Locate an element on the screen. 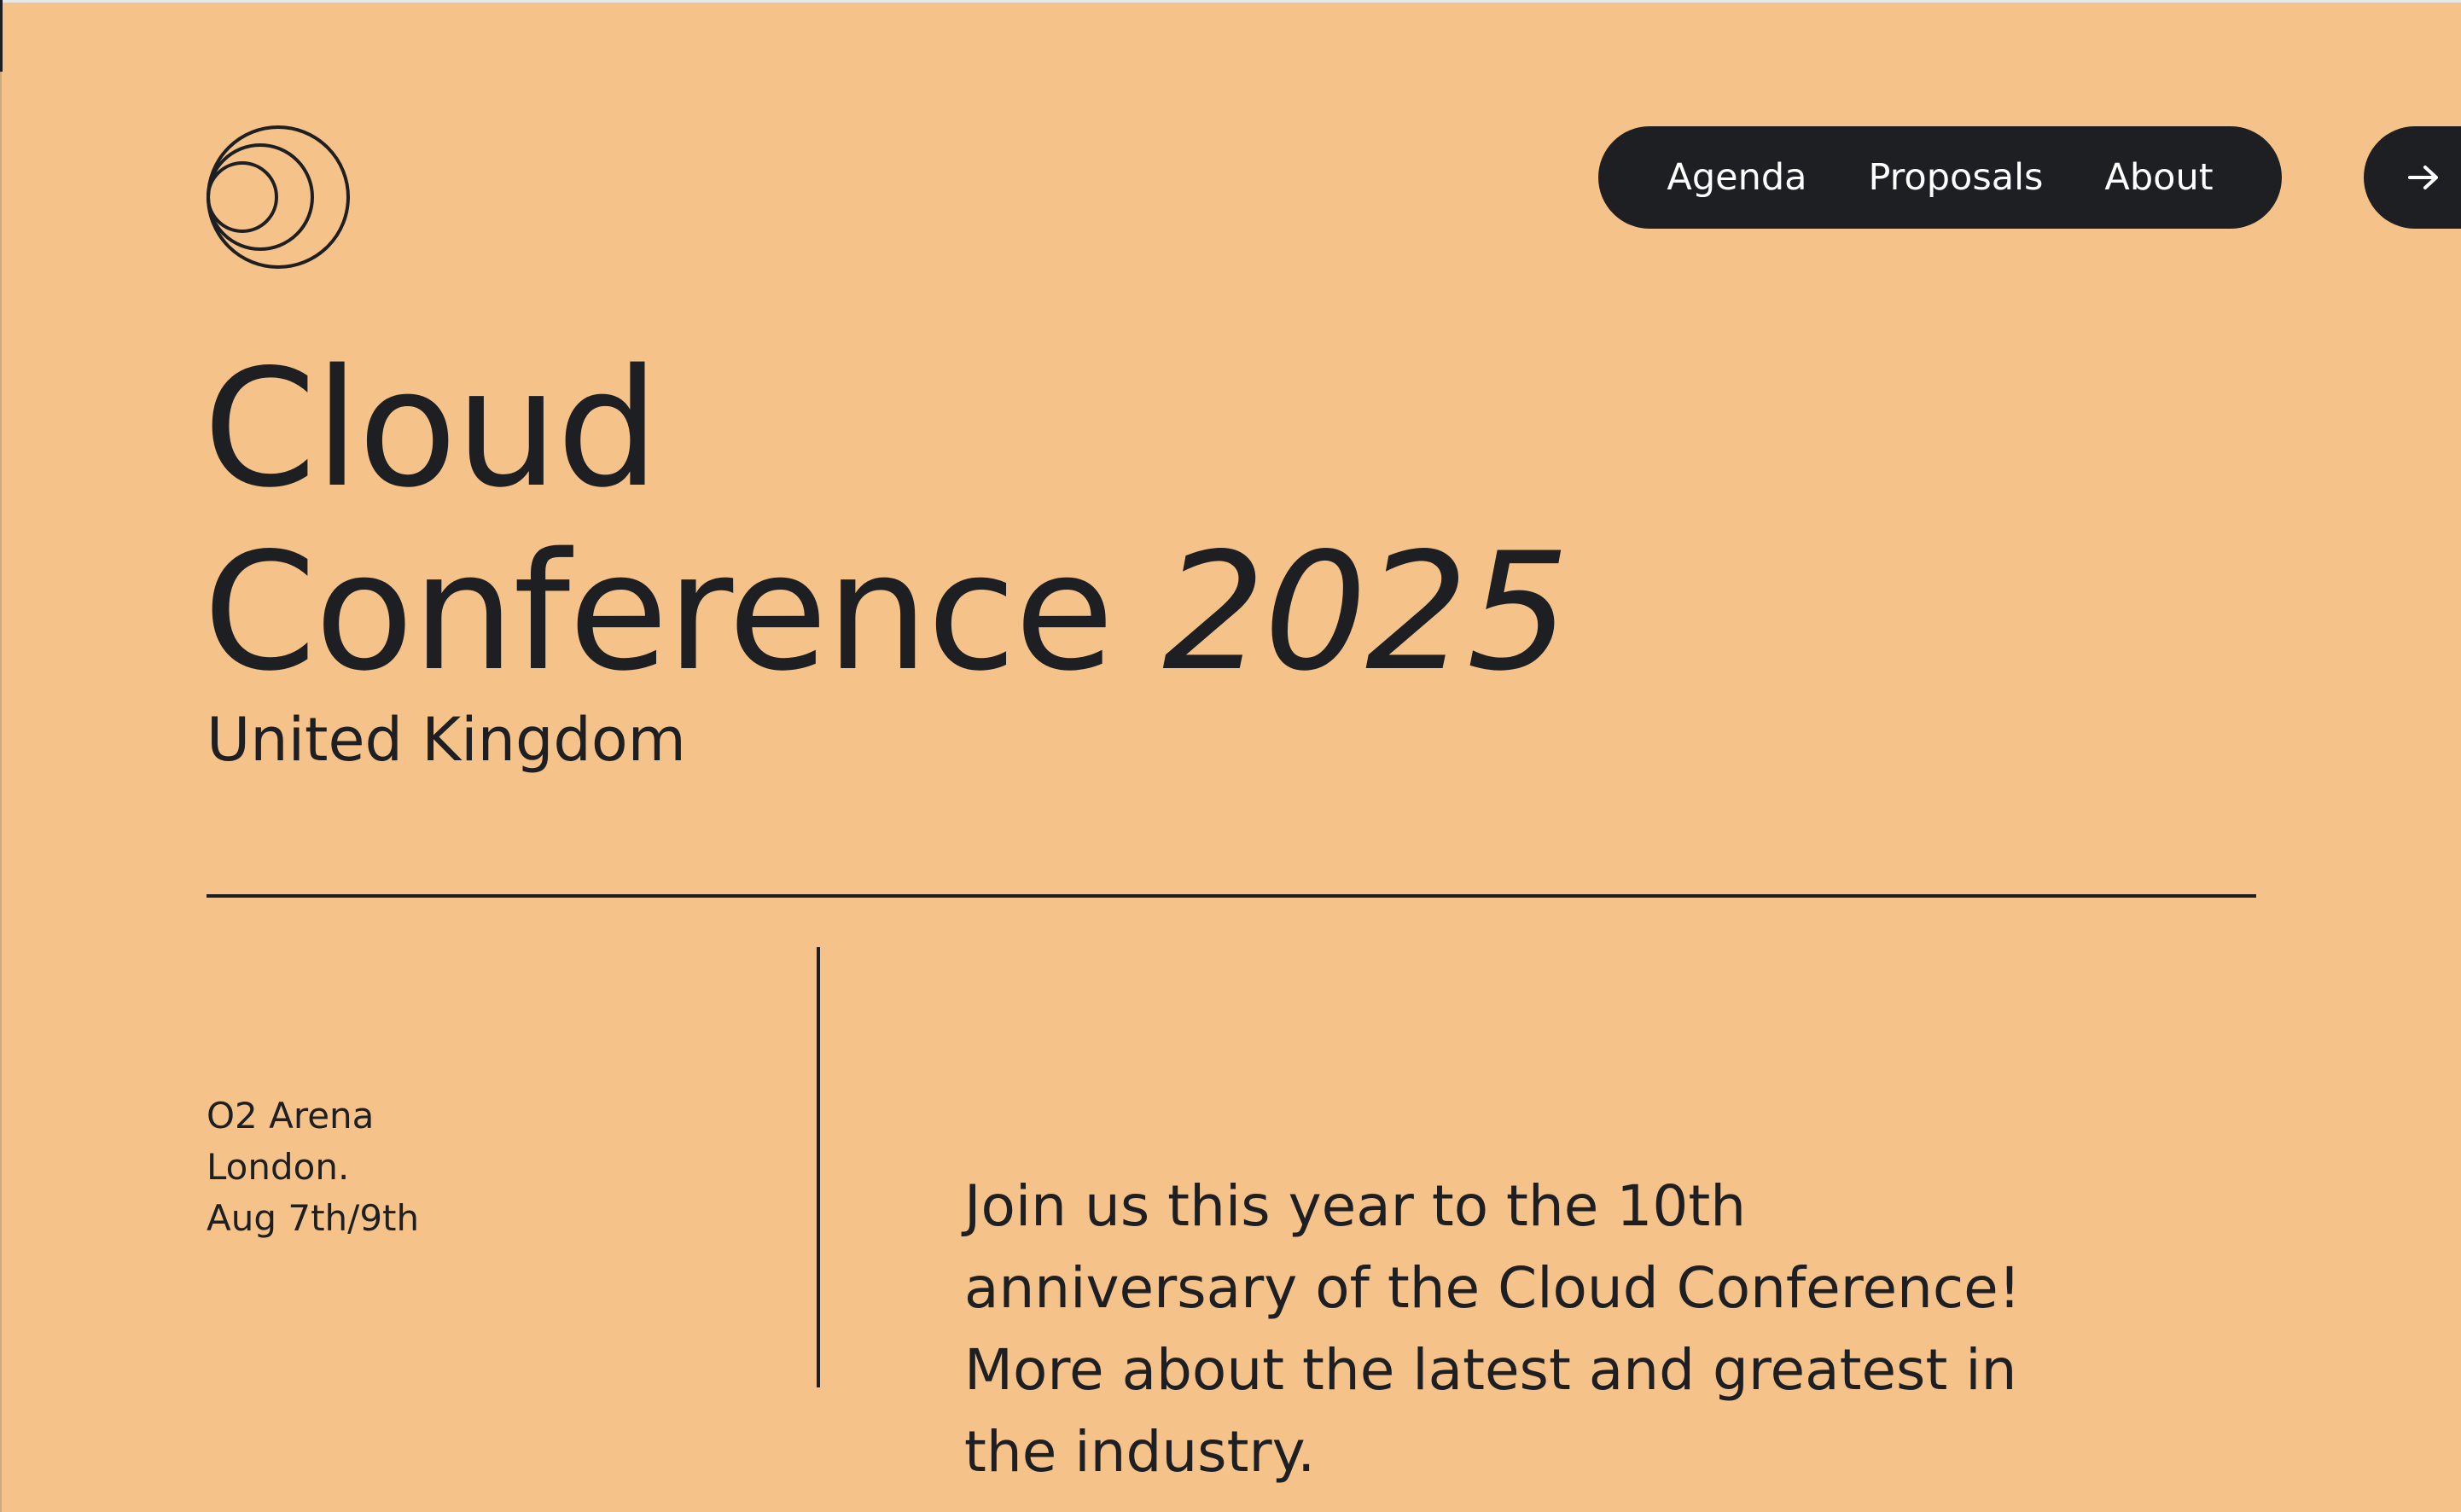 This screenshot has width=2461, height=1512. venue-details: O2 Arena London. Aug 7th/9th is located at coordinates (313, 1167).